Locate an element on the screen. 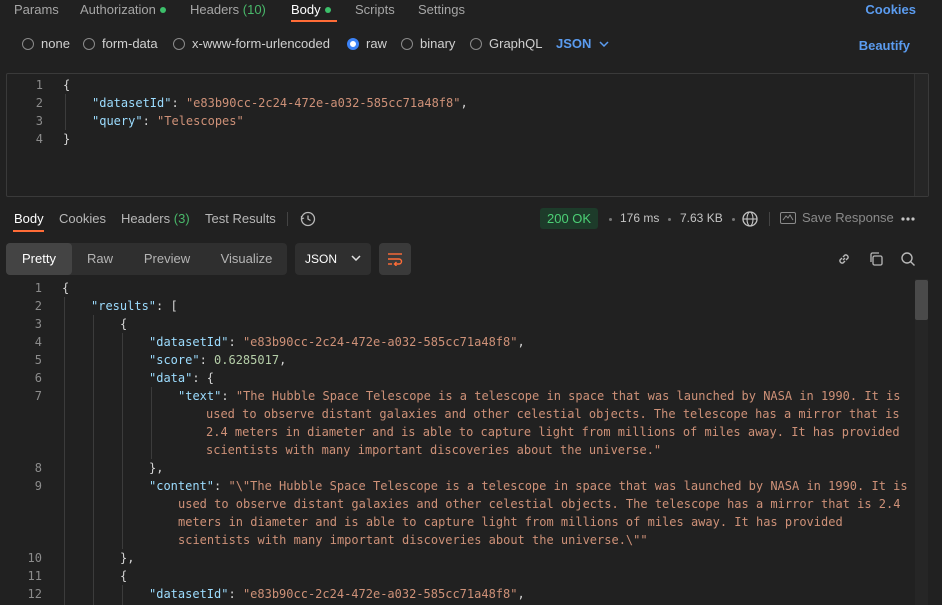 The image size is (942, 605). radio-binary: binary is located at coordinates (428, 43).